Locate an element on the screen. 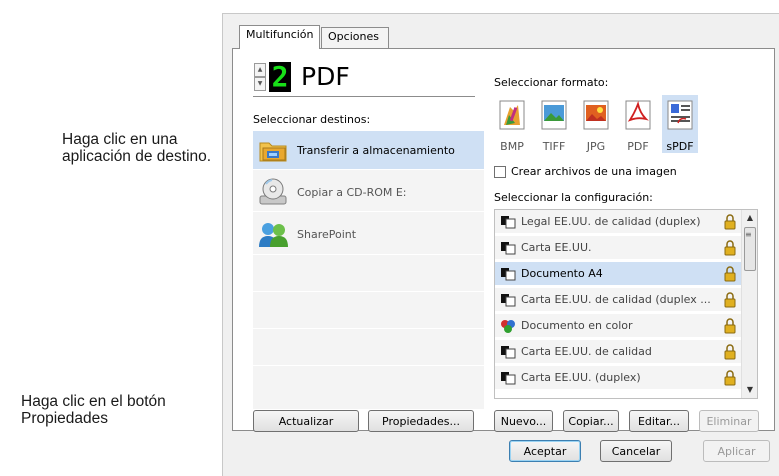  format-jpg: JPG is located at coordinates (596, 124).